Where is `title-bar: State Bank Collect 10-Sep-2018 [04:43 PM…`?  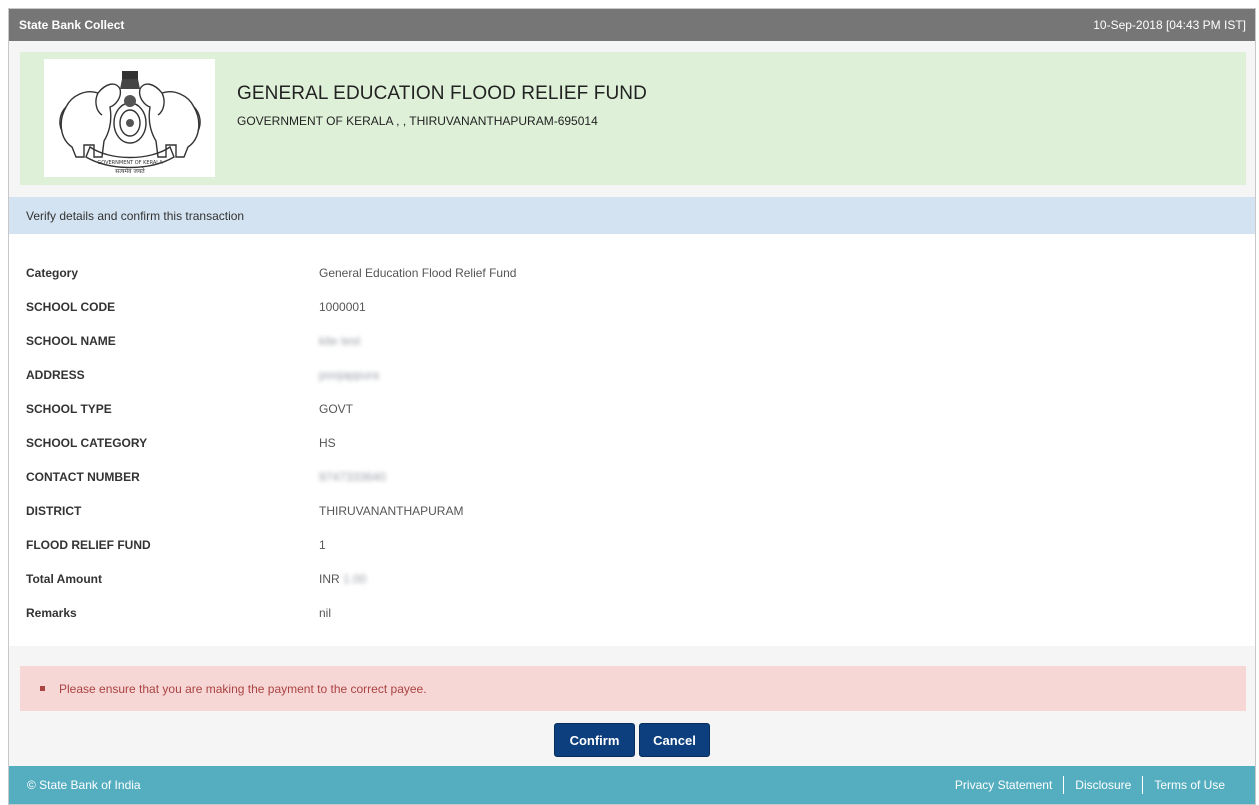 title-bar: State Bank Collect 10-Sep-2018 [04:43 PM… is located at coordinates (632, 25).